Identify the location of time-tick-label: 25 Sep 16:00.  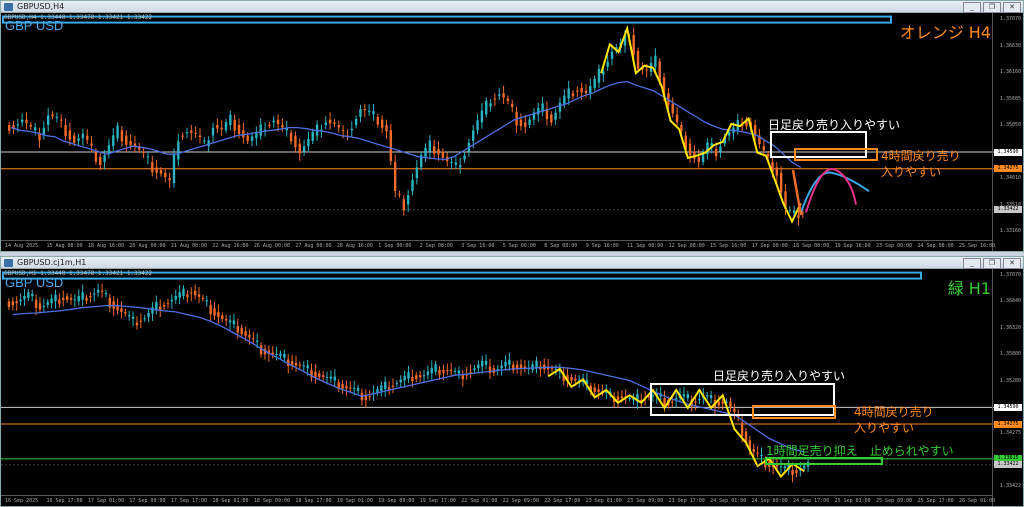
(977, 246).